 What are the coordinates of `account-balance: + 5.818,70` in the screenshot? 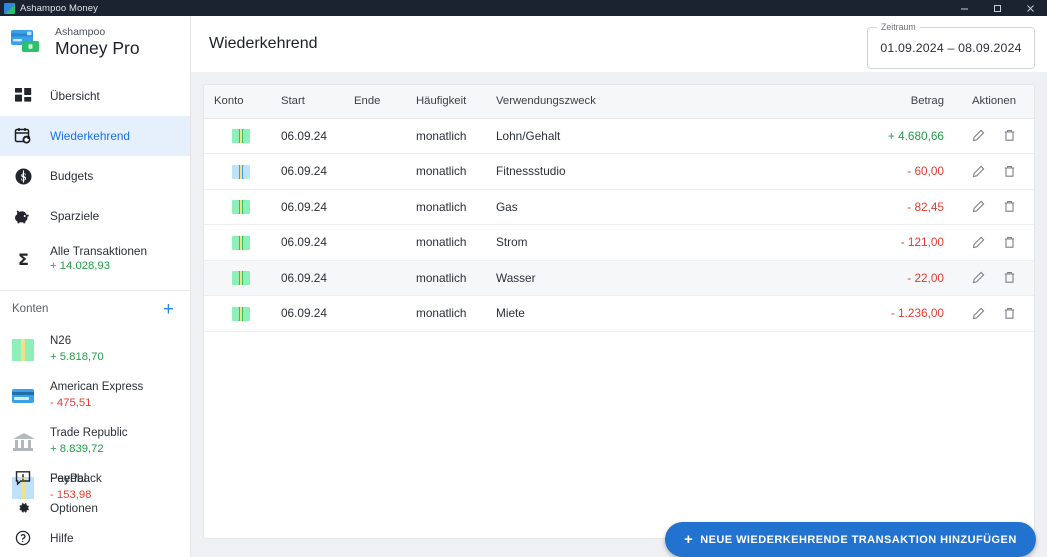 It's located at (77, 357).